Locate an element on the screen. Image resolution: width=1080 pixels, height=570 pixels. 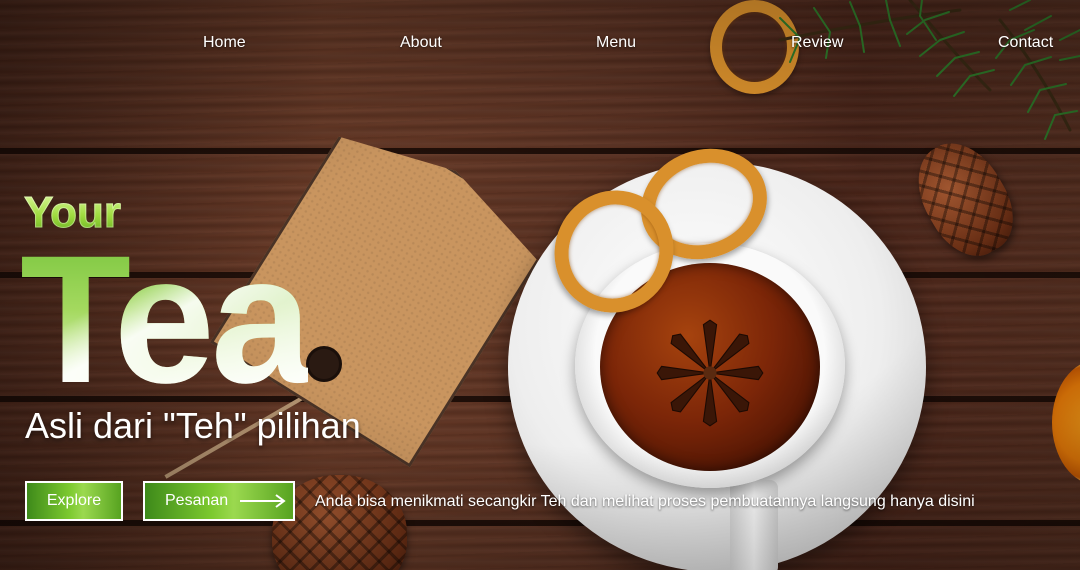
order-button-label: Pesanan is located at coordinates (197, 500).